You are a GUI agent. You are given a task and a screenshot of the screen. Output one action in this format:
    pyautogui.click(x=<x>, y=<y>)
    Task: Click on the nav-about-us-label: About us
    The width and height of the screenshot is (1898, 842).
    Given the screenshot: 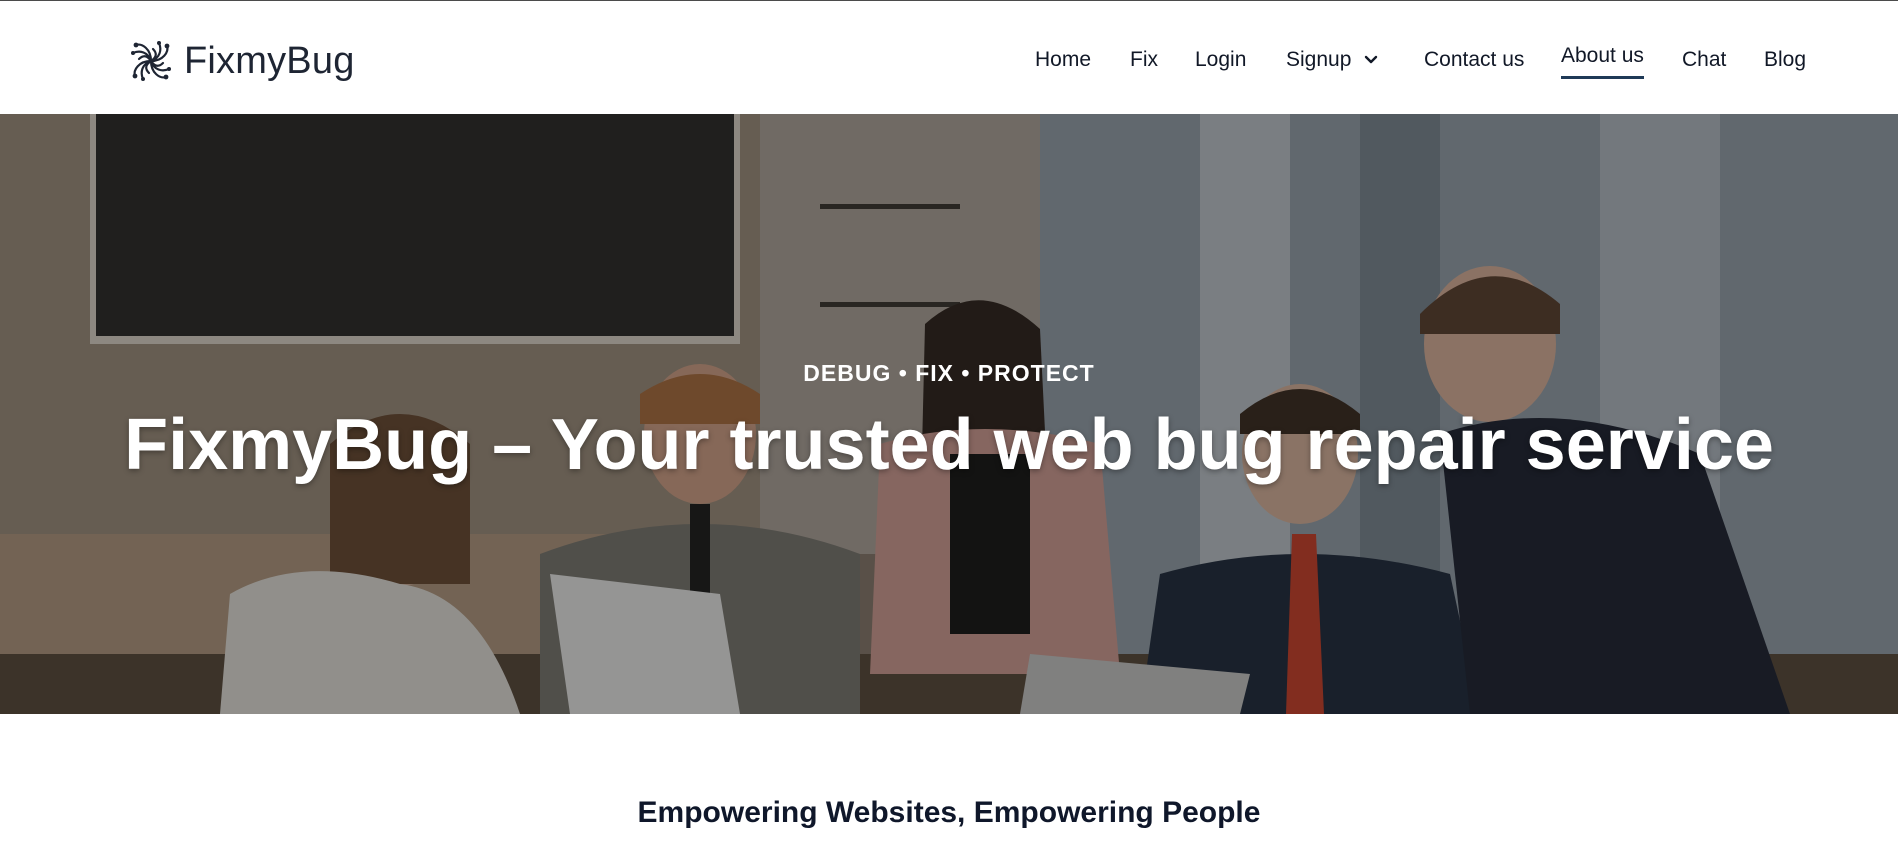 What is the action you would take?
    pyautogui.click(x=1602, y=55)
    